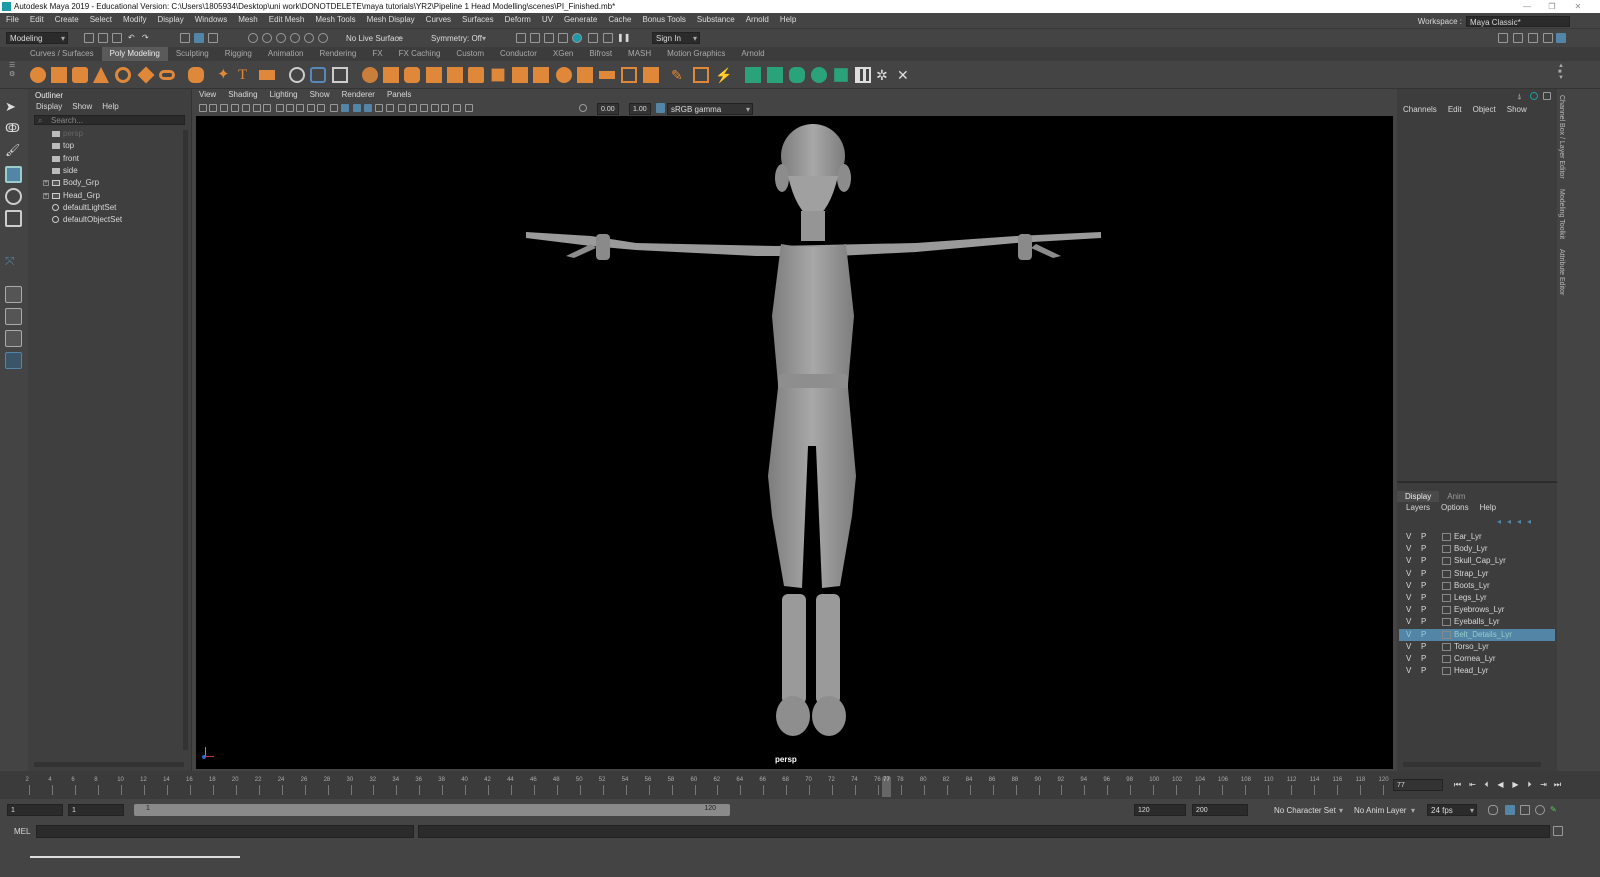 This screenshot has height=877, width=1600. Describe the element at coordinates (46, 183) in the screenshot. I see `expand-icon: +` at that location.